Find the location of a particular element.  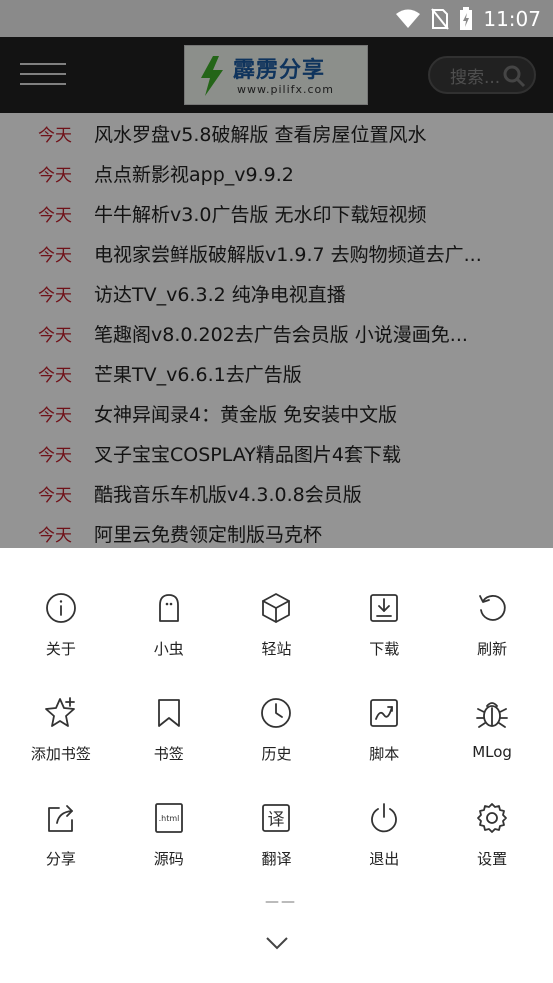

menu-item-bookmark: 书签 is located at coordinates (169, 729).